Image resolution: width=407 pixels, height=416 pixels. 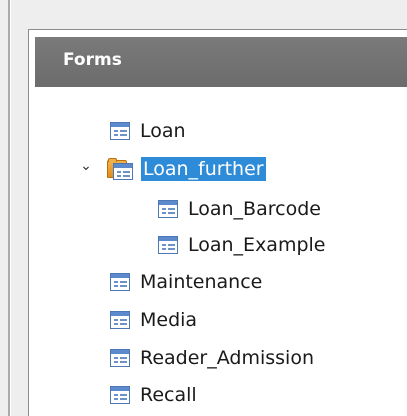 I want to click on forms-panel-title: Forms, so click(x=92, y=60).